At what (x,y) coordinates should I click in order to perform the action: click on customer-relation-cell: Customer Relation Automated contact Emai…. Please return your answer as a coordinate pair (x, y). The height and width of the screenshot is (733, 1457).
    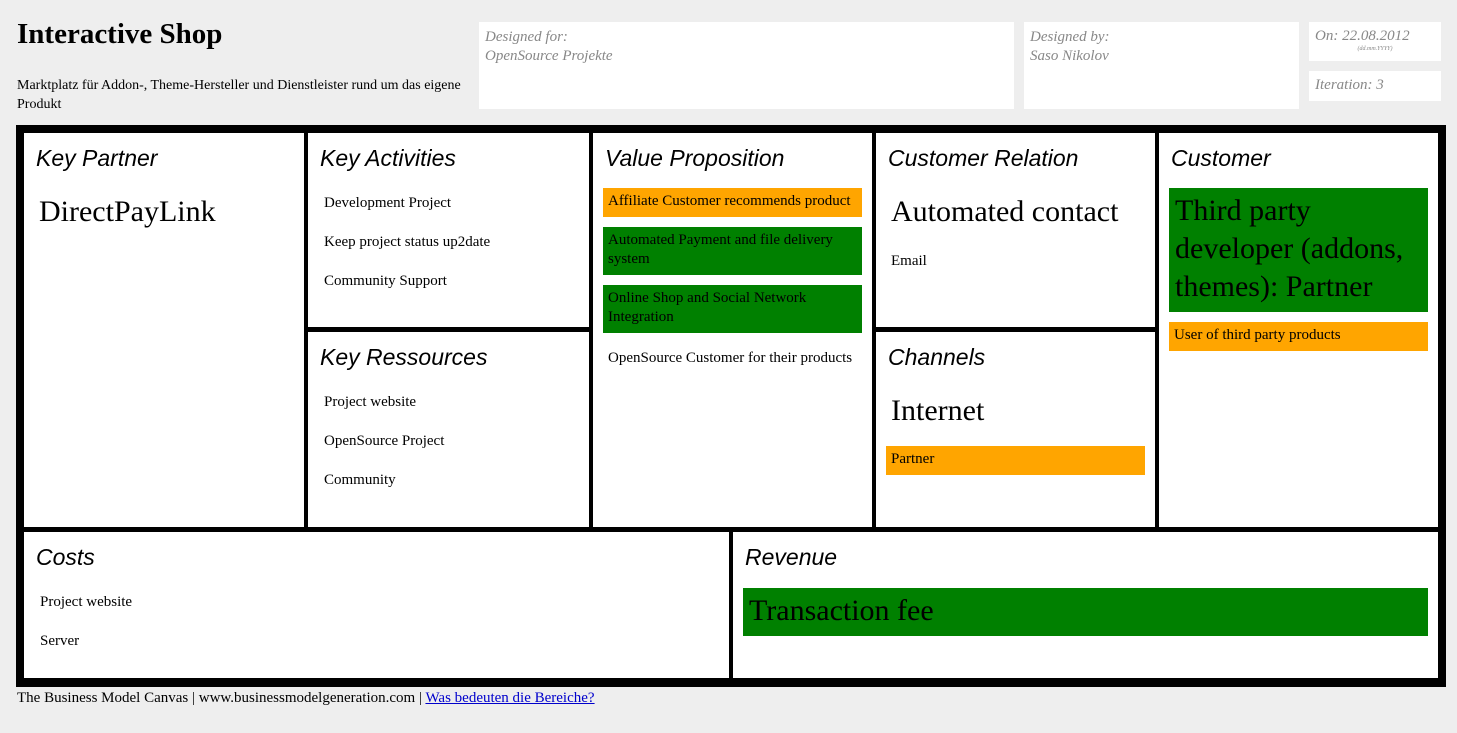
    Looking at the image, I should click on (1015, 230).